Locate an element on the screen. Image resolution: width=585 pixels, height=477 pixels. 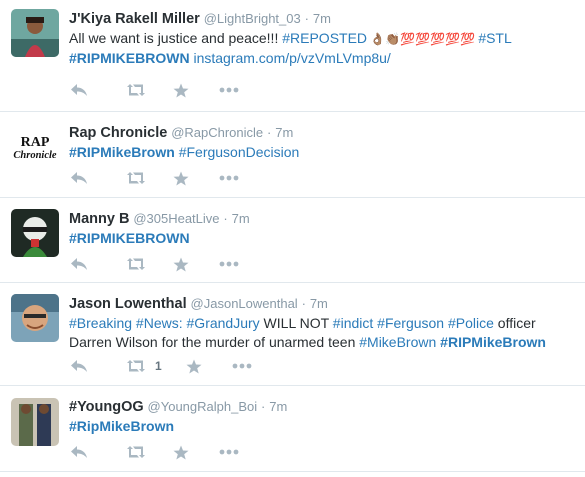
url-link: instagram.com/p/vzVmLVmp8u/ is located at coordinates (290, 58).